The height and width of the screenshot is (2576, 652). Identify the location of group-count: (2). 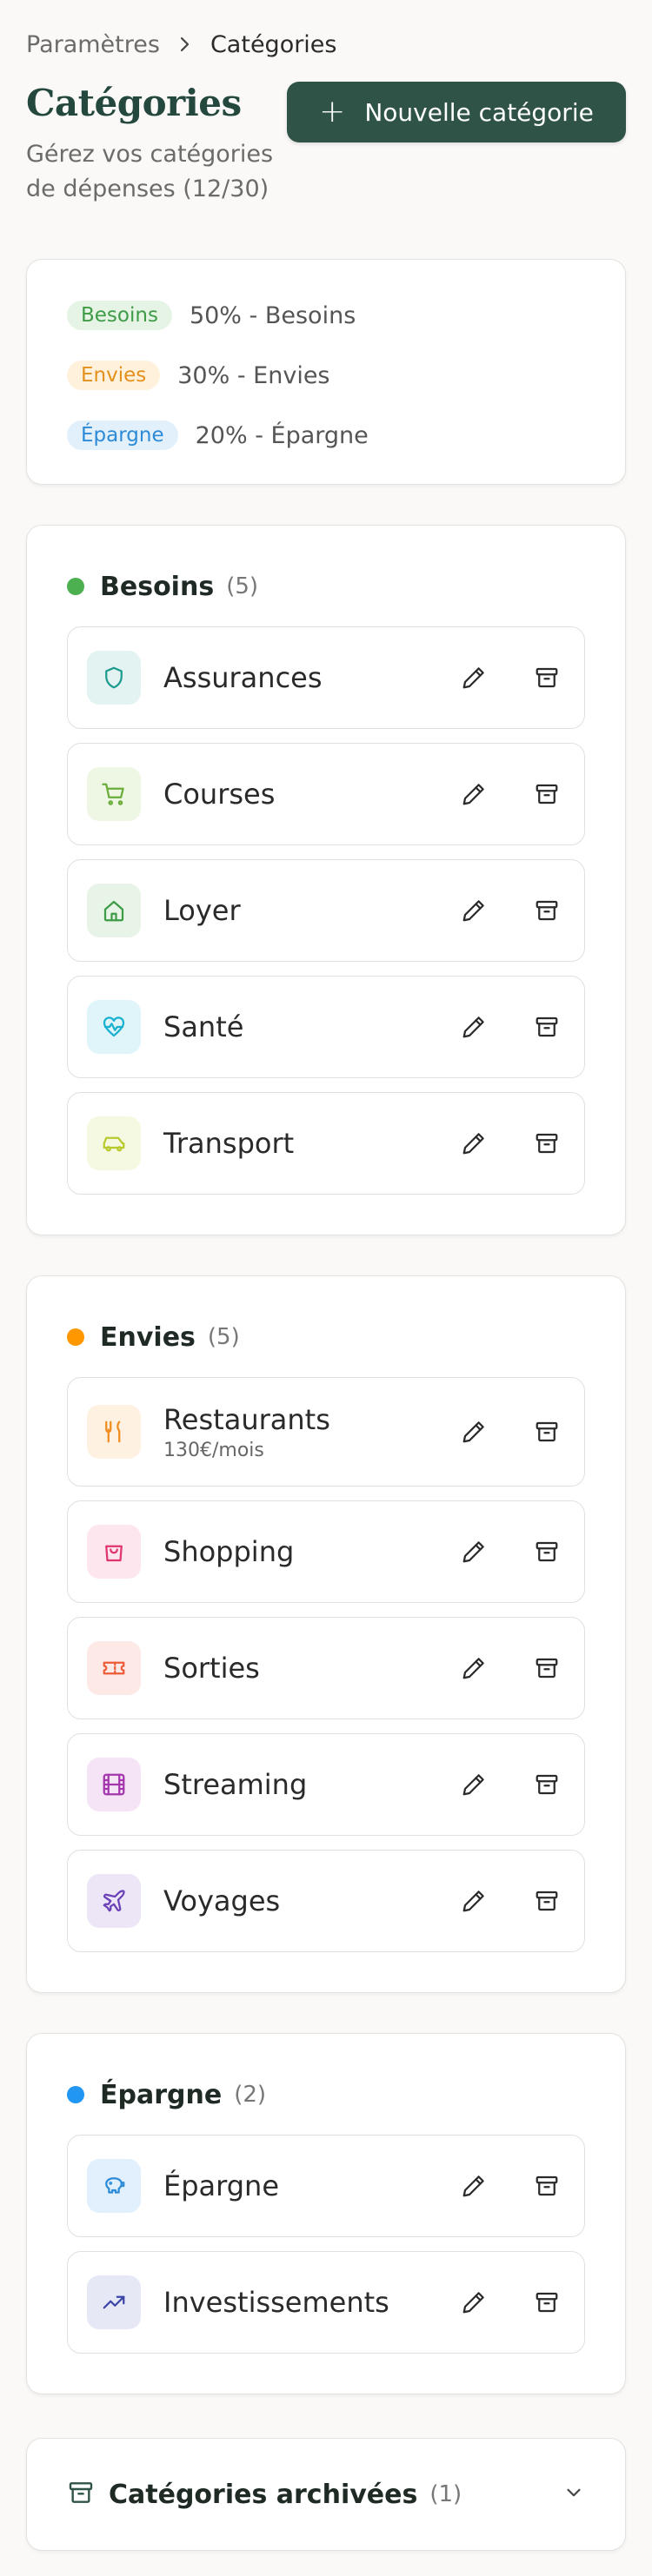
(250, 2095).